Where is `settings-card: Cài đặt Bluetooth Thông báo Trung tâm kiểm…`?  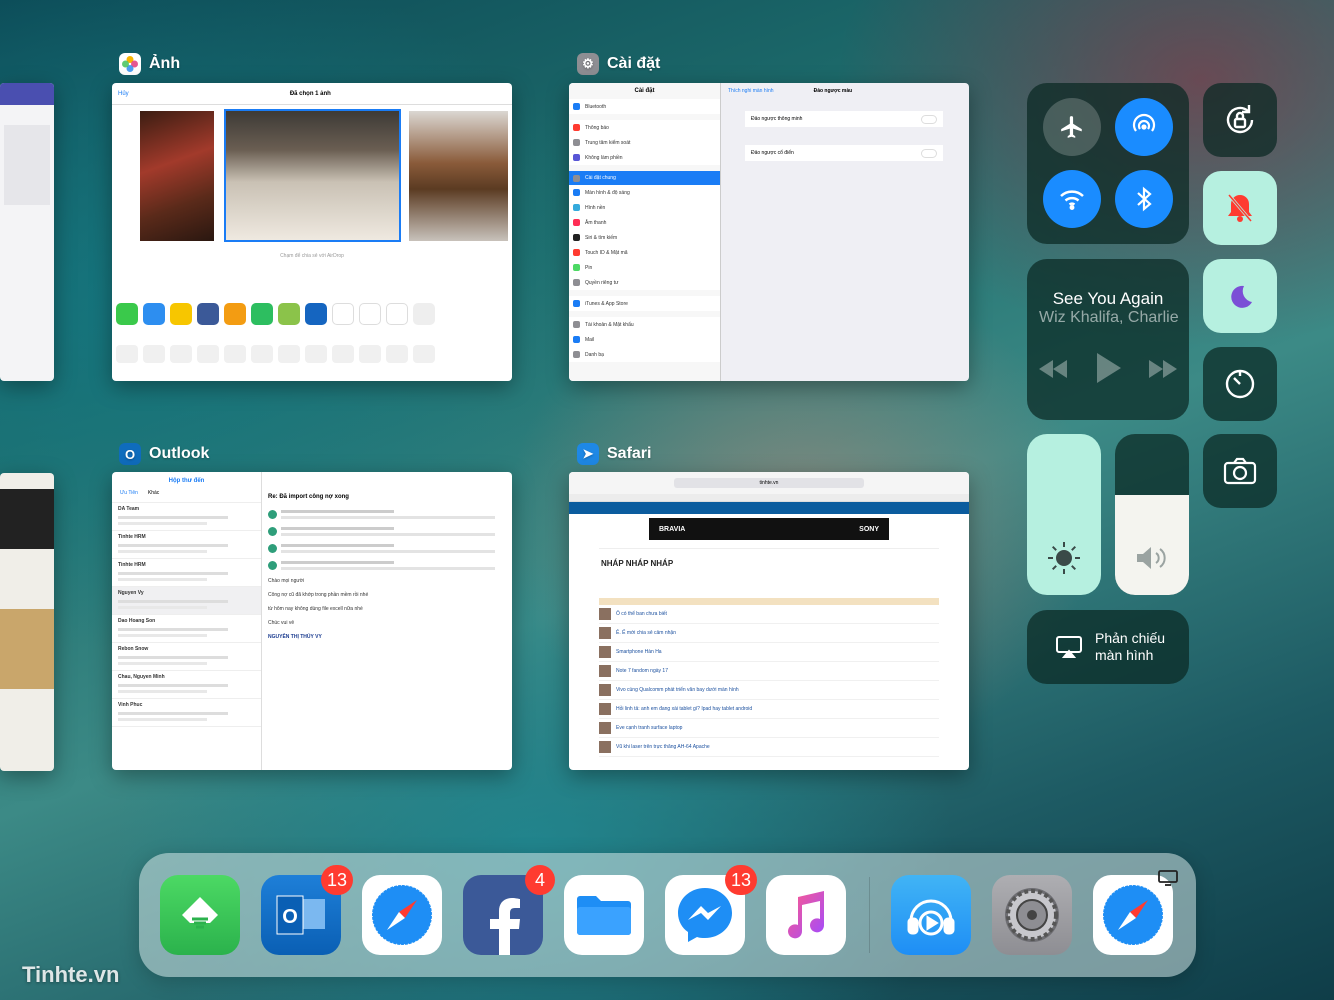
settings-card: Cài đặt Bluetooth Thông báo Trung tâm kiểm… is located at coordinates (769, 232).